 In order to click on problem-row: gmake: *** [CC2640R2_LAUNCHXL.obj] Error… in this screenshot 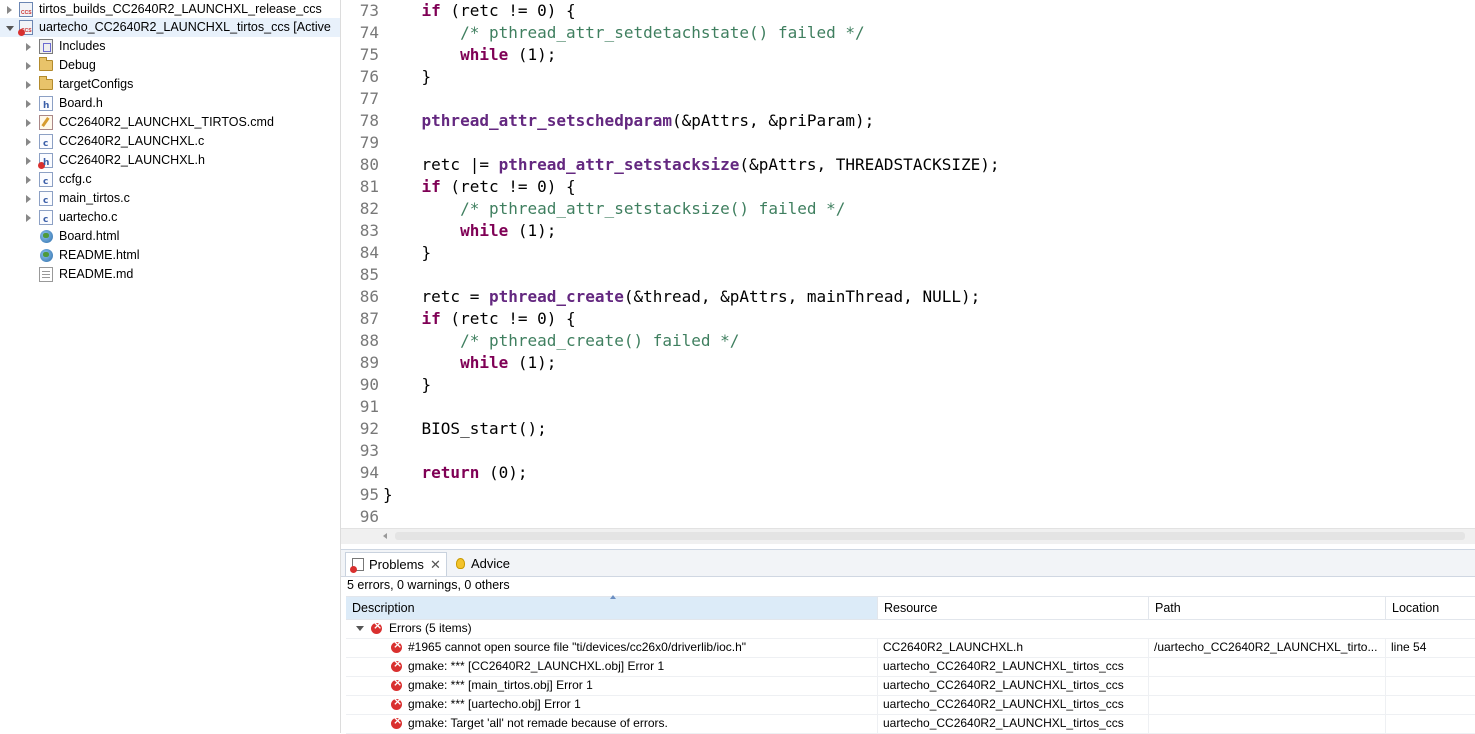, I will do `click(910, 667)`.